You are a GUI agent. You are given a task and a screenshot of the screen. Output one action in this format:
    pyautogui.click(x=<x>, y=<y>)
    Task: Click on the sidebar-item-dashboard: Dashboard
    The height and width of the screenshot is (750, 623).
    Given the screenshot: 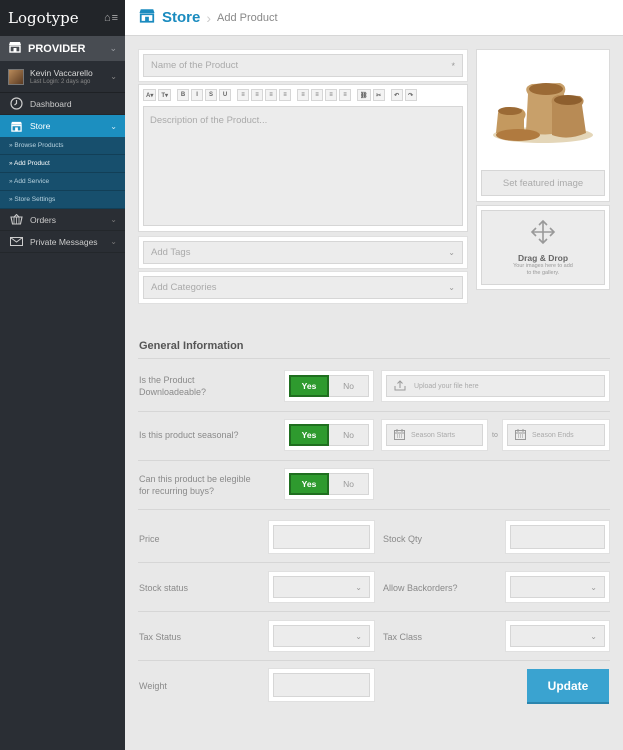 What is the action you would take?
    pyautogui.click(x=62, y=104)
    